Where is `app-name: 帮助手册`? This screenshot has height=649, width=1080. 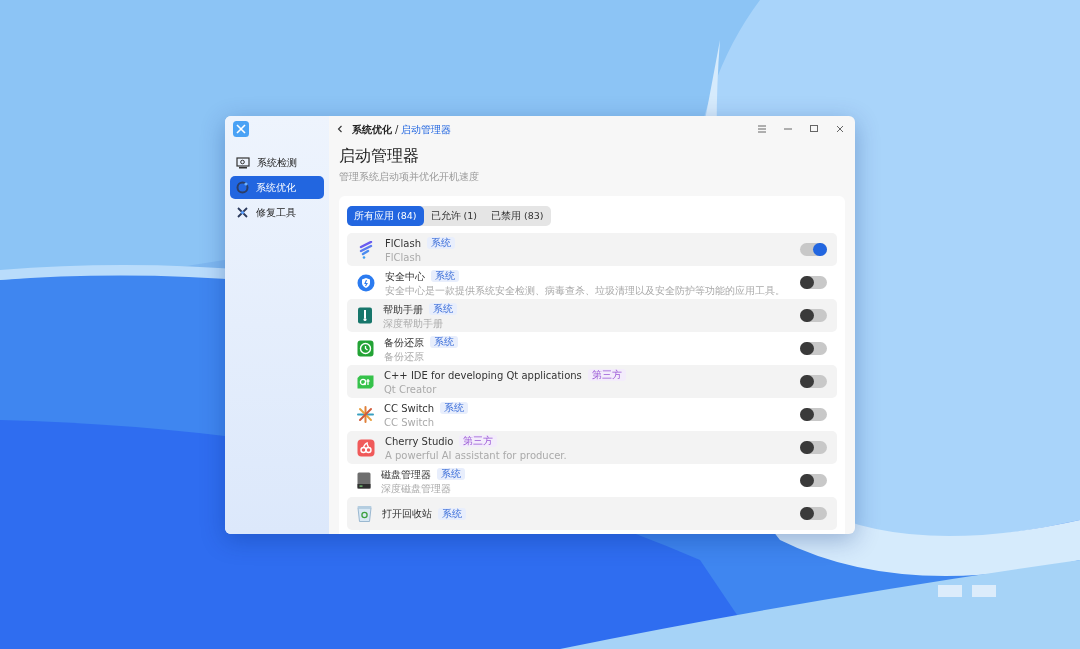 app-name: 帮助手册 is located at coordinates (403, 309).